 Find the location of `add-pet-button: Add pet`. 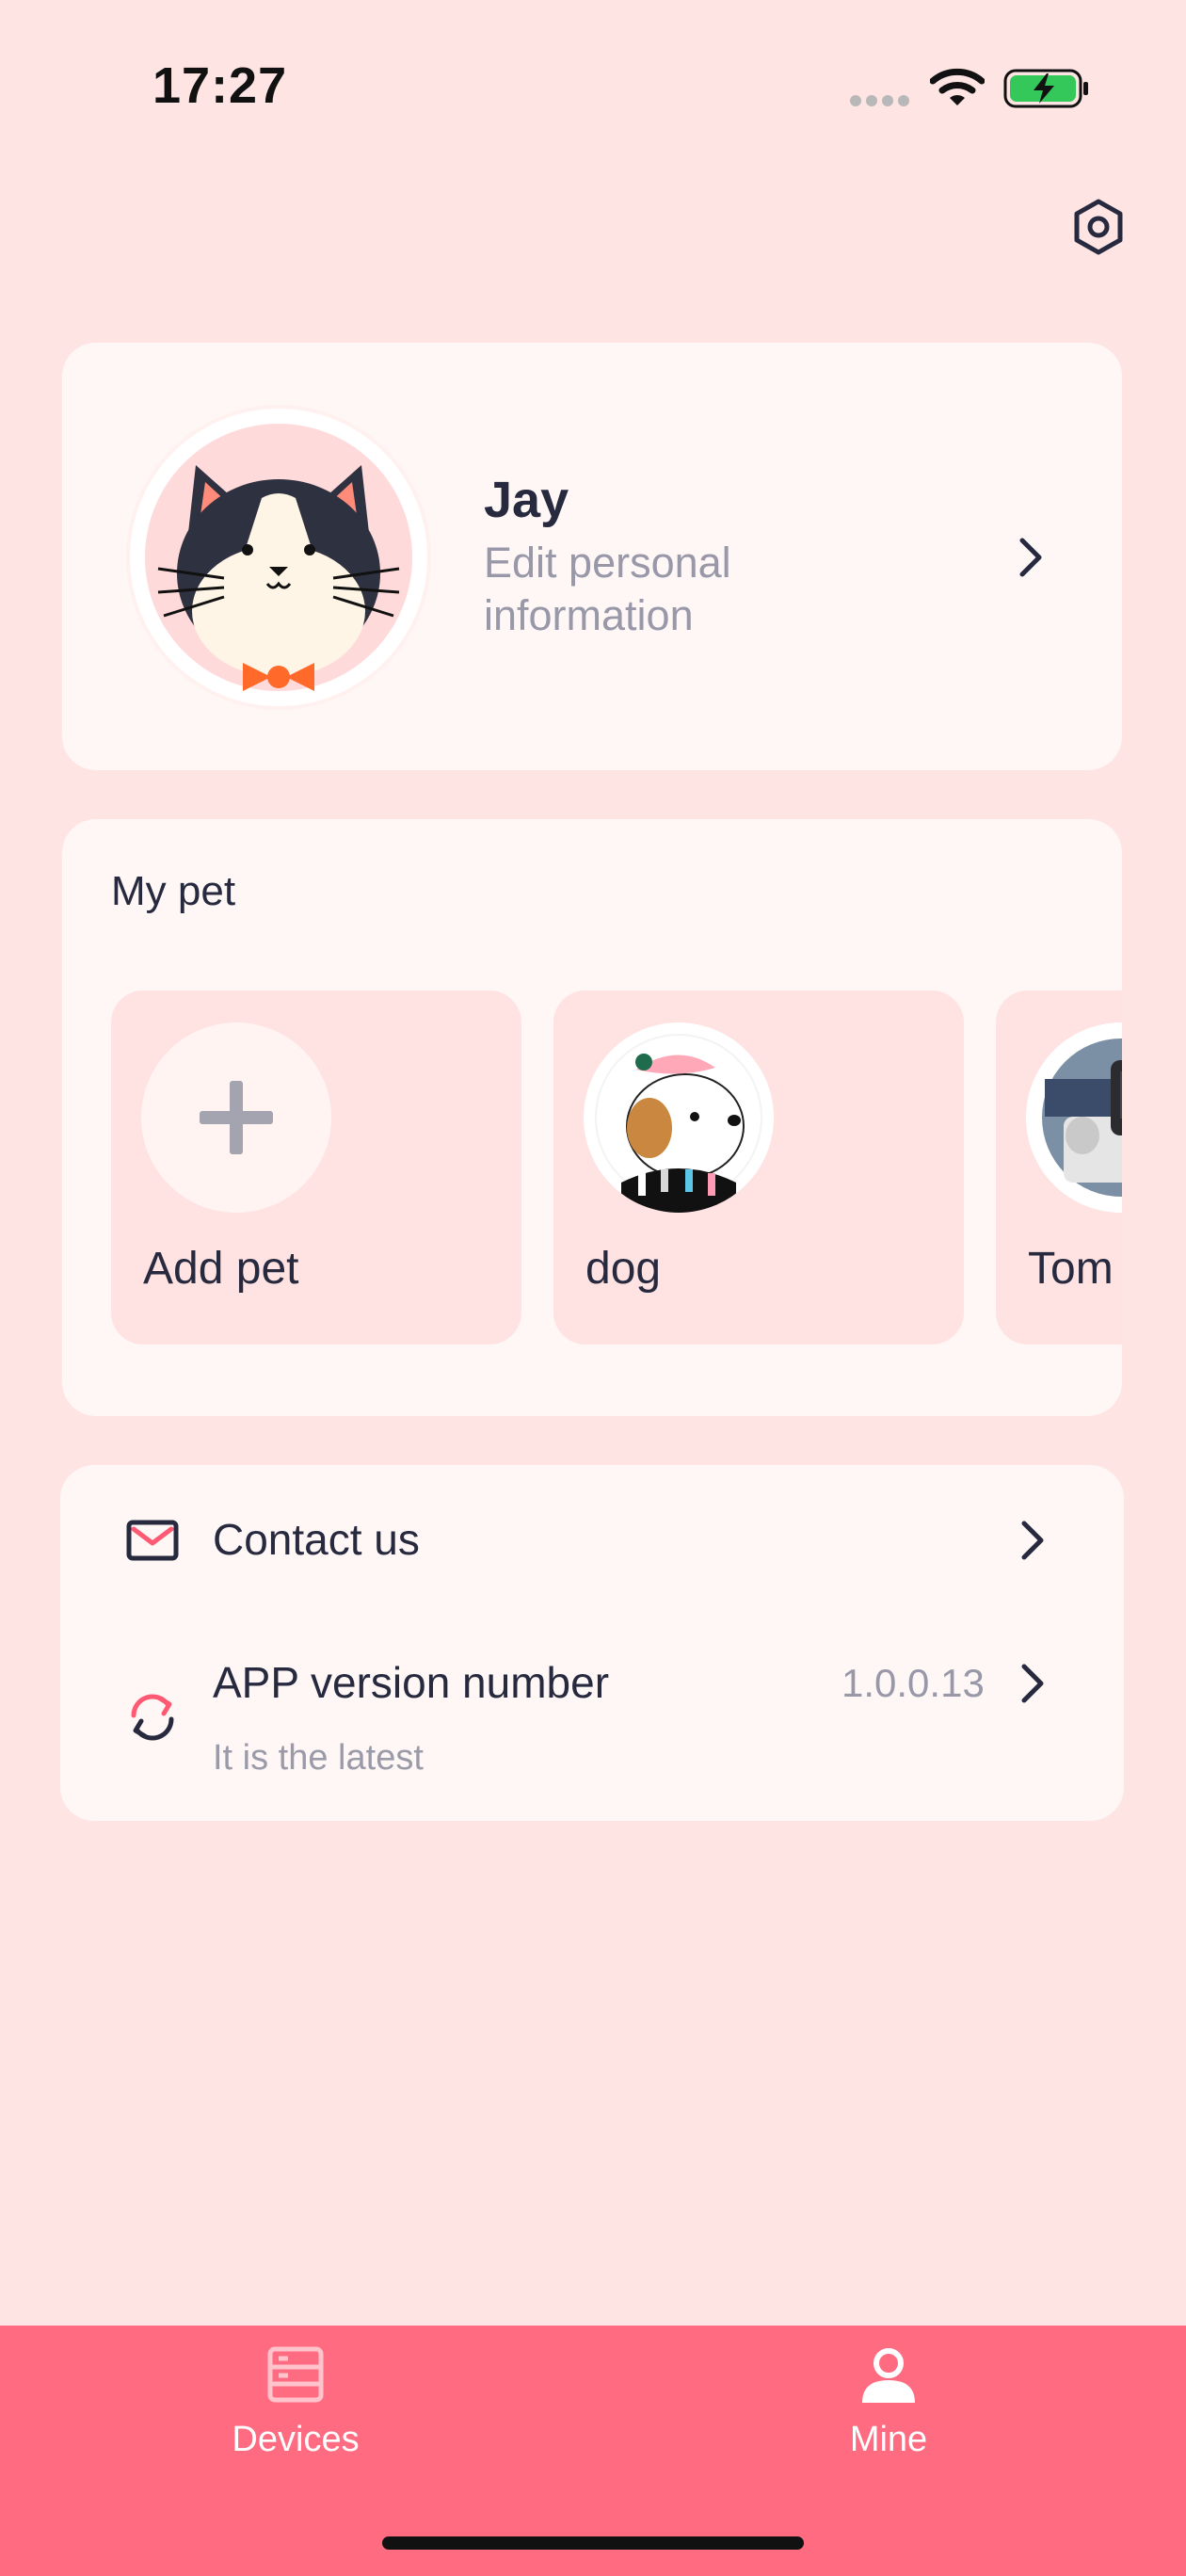

add-pet-button: Add pet is located at coordinates (316, 1167).